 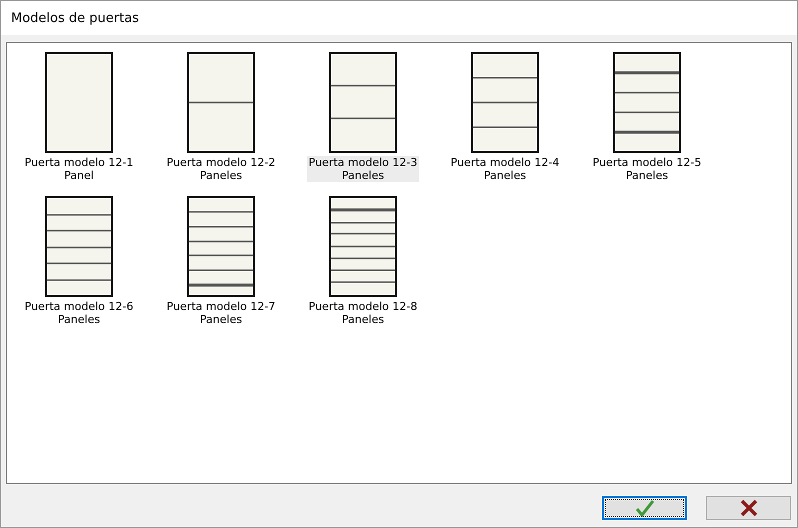 What do you see at coordinates (221, 313) in the screenshot?
I see `door-model-item: Puerta modelo 12-7 Paneles` at bounding box center [221, 313].